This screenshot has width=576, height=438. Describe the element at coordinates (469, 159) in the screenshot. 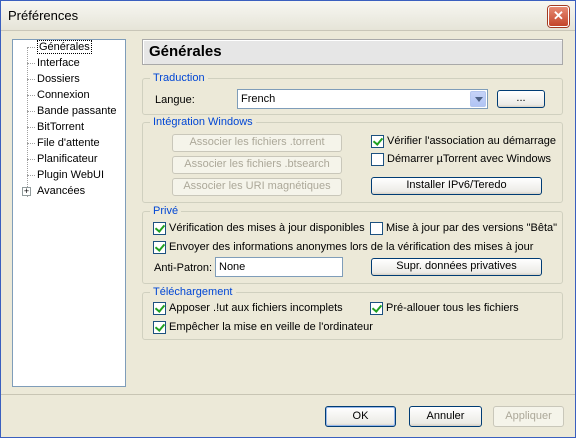

I see `start-with-windows-label: Démarrer µTorrent avec Windows` at that location.